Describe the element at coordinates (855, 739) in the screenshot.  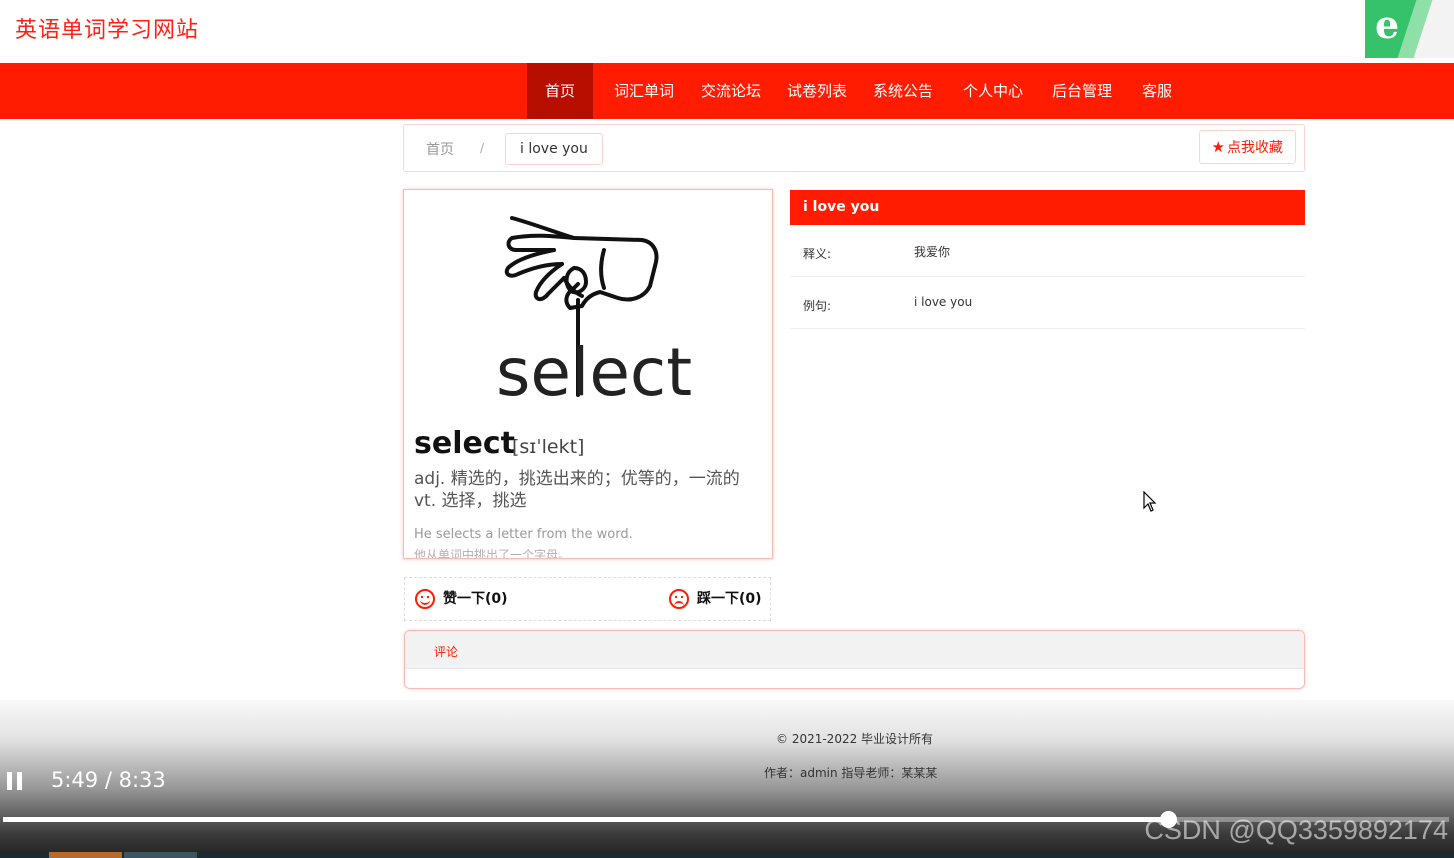
I see `footer-copyright: © 2021-2022 毕业设计所有` at that location.